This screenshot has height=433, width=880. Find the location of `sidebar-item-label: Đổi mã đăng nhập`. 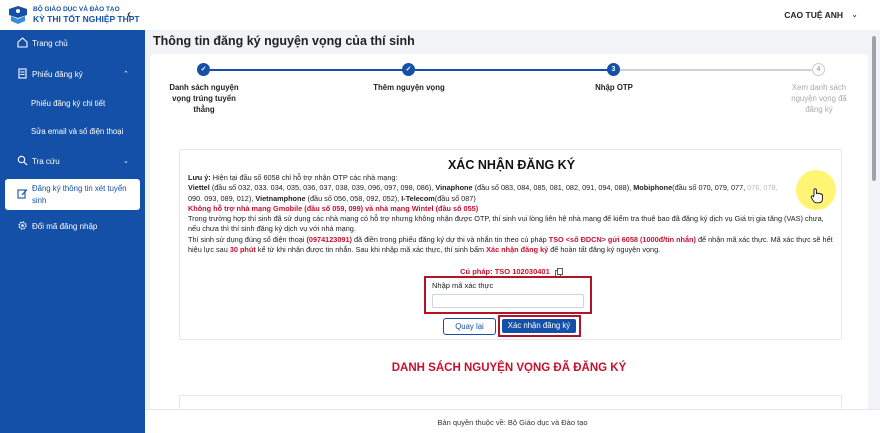

sidebar-item-label: Đổi mã đăng nhập is located at coordinates (65, 226).